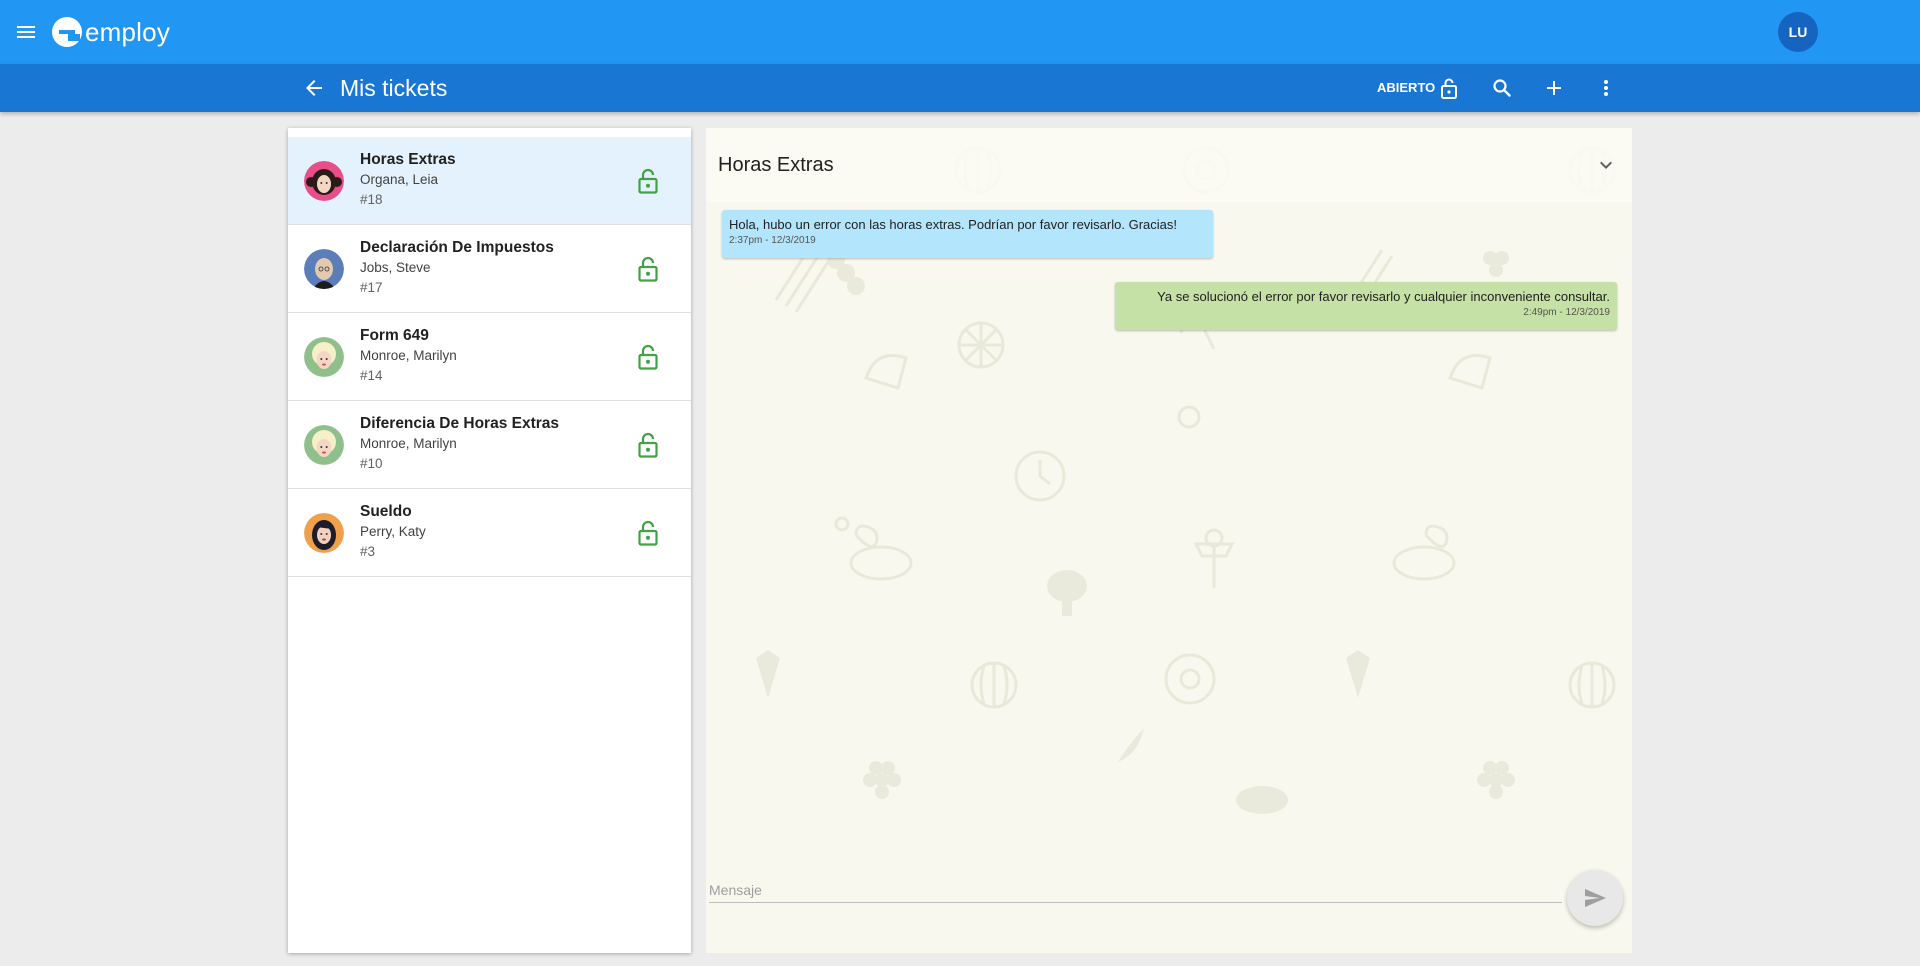  What do you see at coordinates (776, 165) in the screenshot?
I see `chat-title: Horas Extras` at bounding box center [776, 165].